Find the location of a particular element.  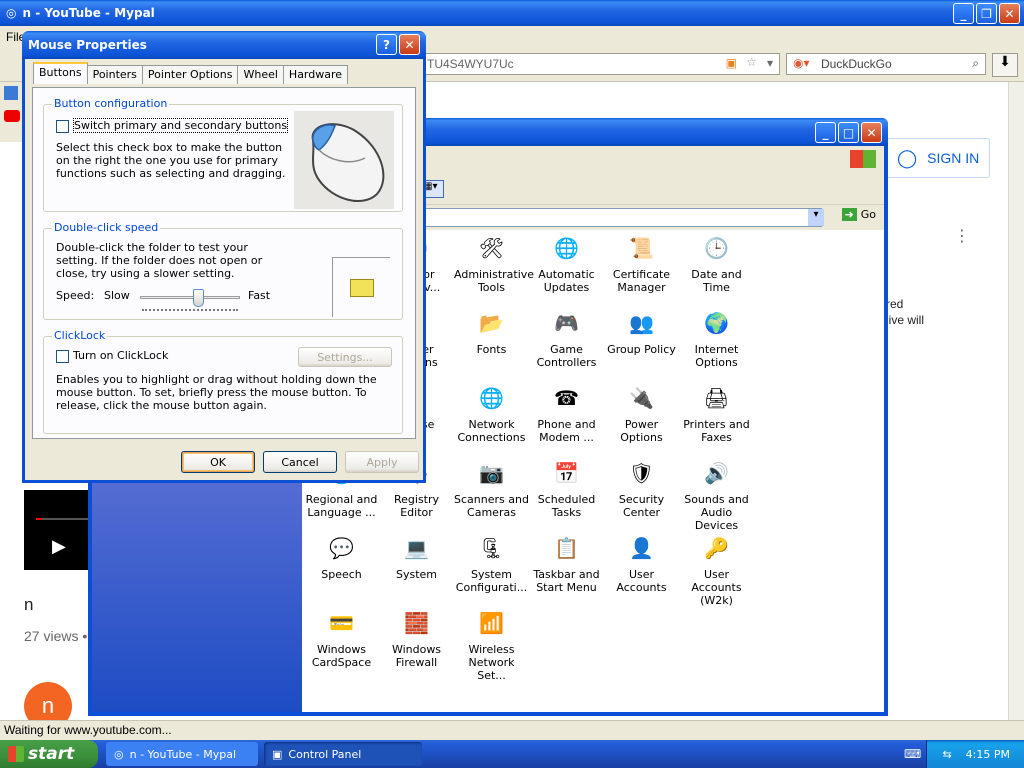

applet-network-connections: 🌐 Network Connections is located at coordinates (491, 413).